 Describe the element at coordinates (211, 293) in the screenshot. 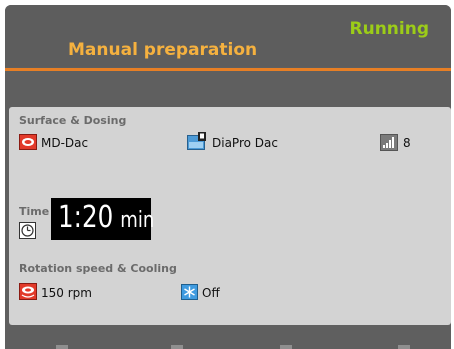

I see `cooling-value: Off` at that location.